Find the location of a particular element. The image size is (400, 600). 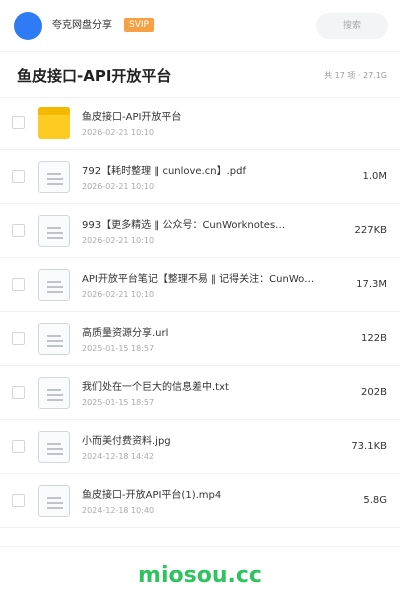

file-name: 高质量资源分享.url is located at coordinates (125, 333).